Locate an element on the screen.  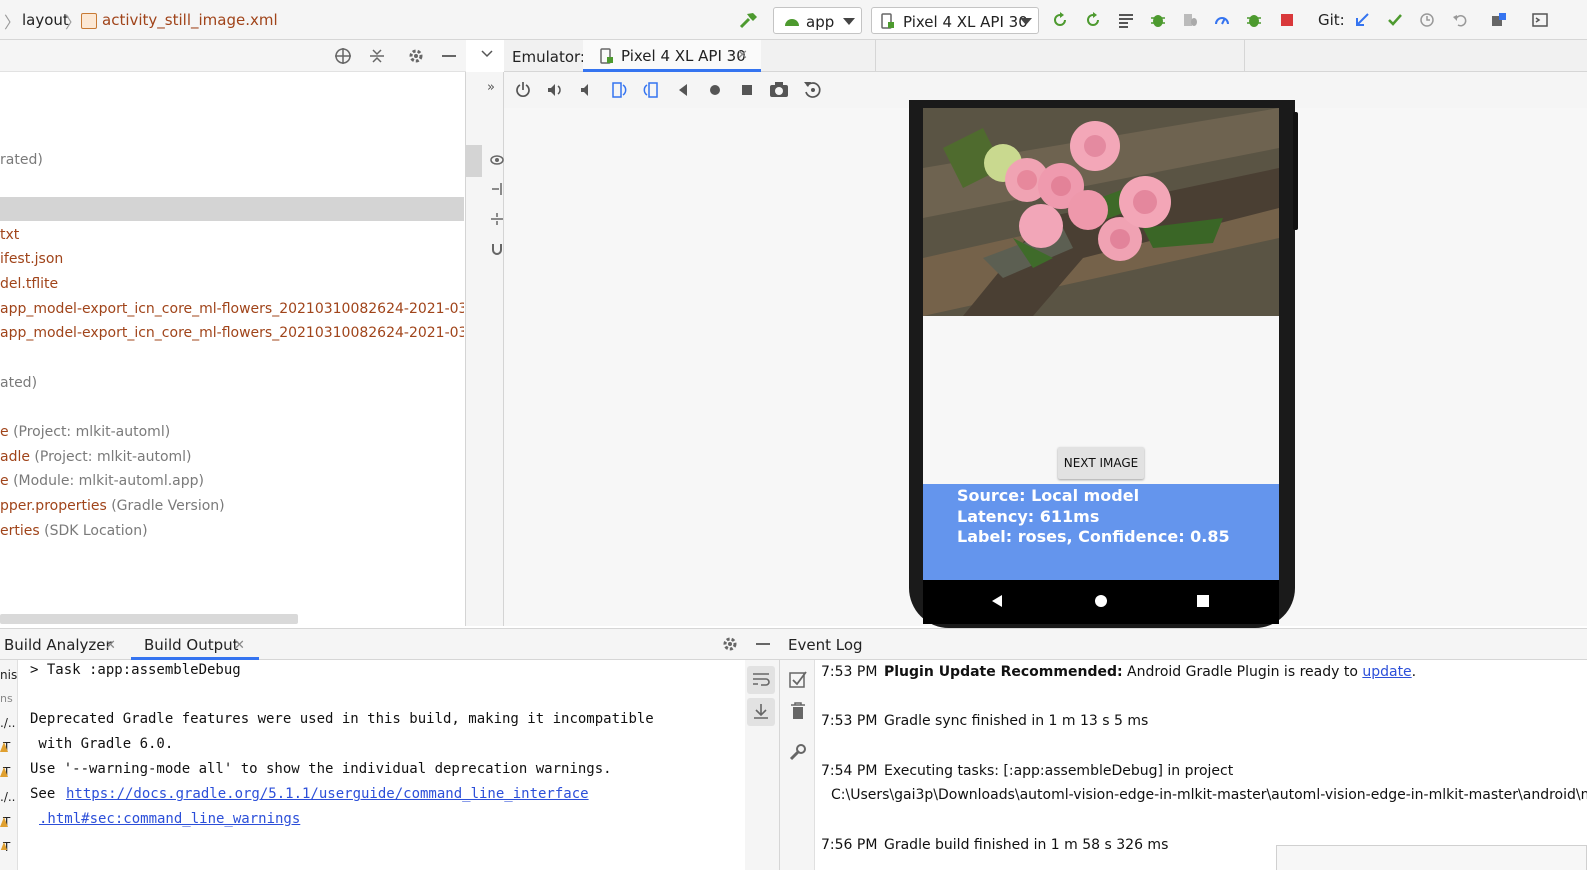
tree-row: txt is located at coordinates (9, 235).